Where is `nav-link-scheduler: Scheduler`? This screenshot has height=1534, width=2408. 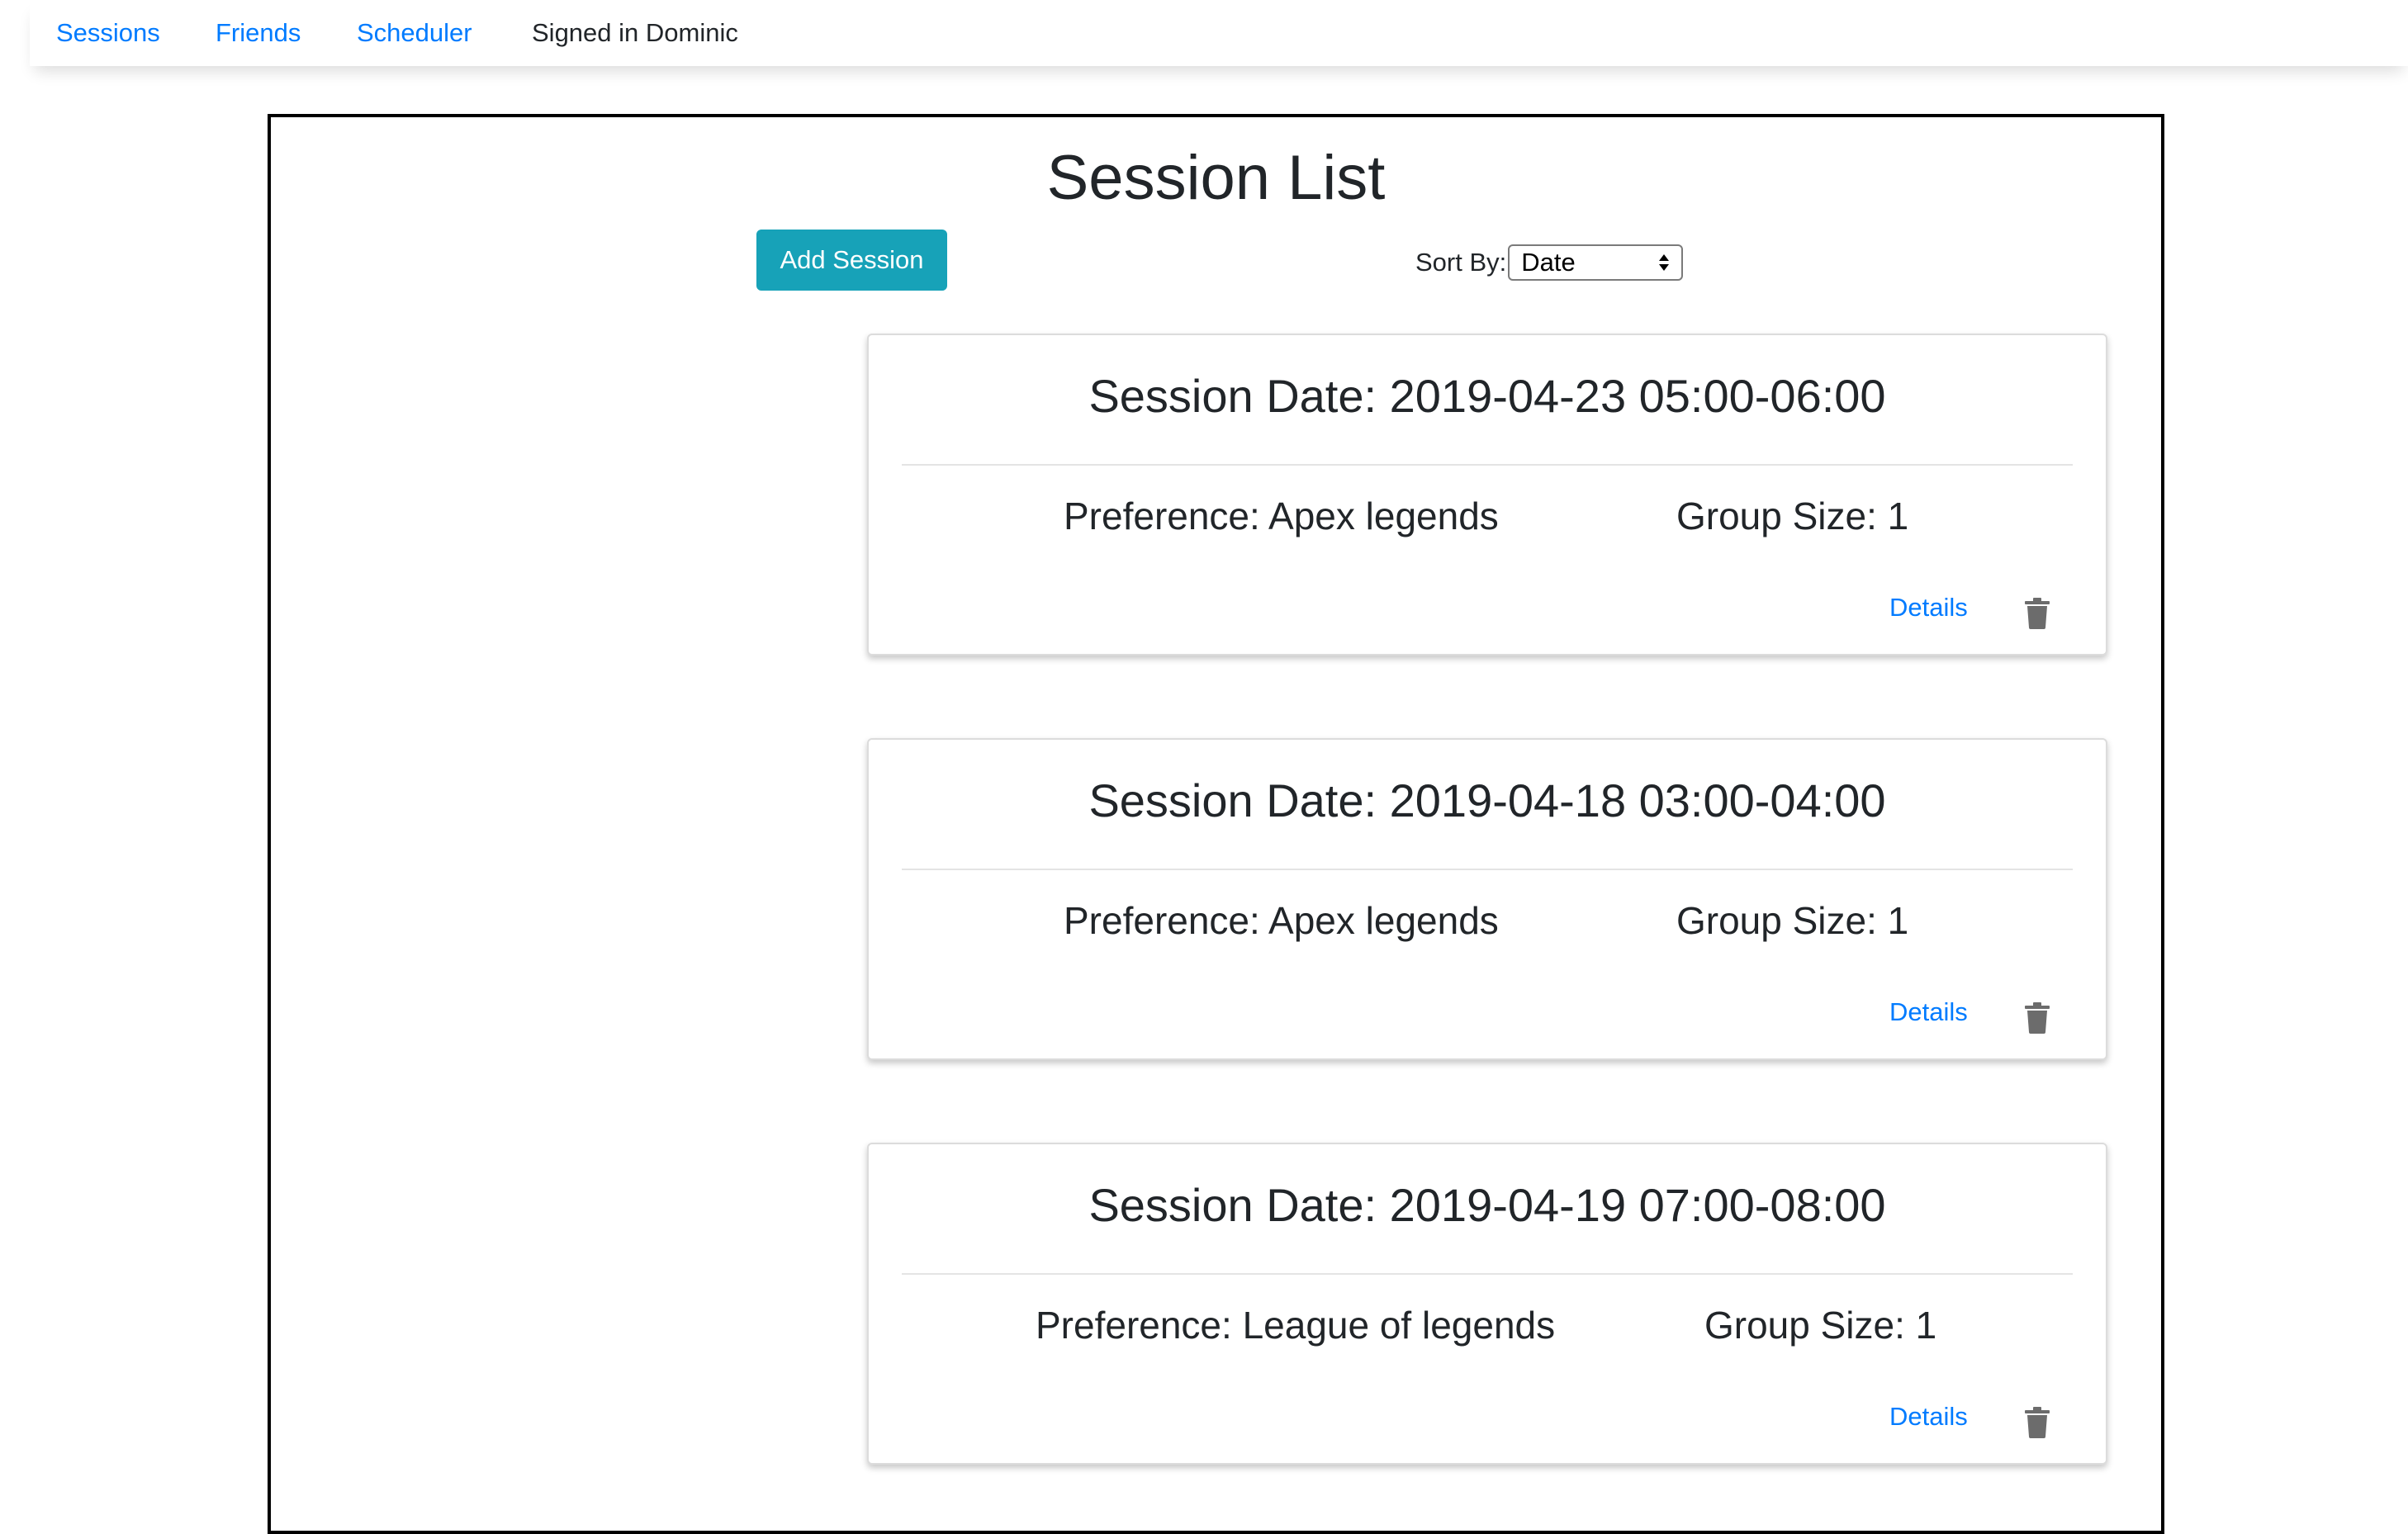 nav-link-scheduler: Scheduler is located at coordinates (415, 33).